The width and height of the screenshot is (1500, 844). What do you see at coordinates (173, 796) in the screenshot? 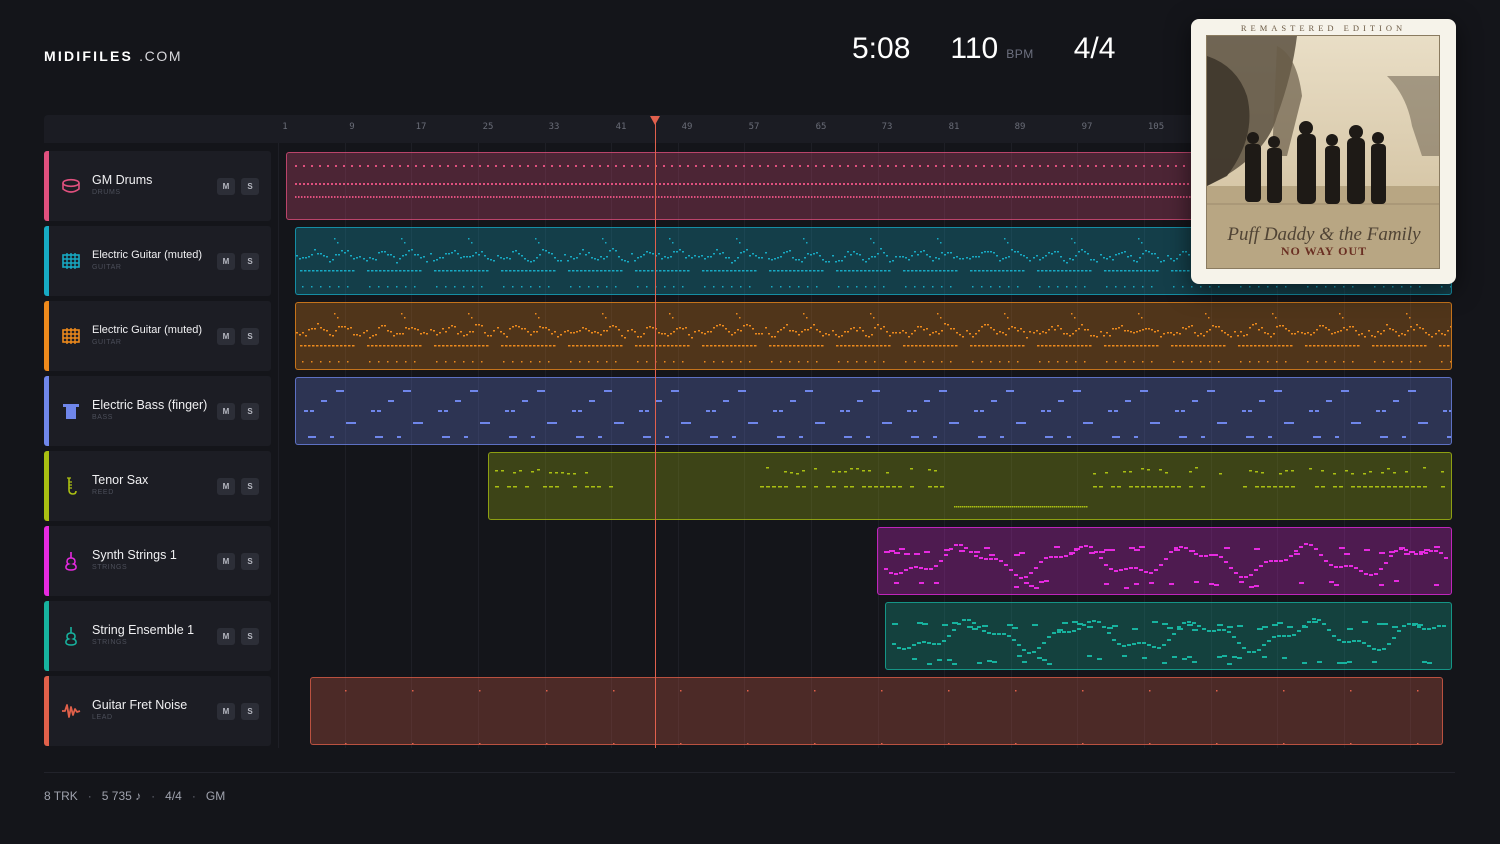
I see `footer-meter: 4/4` at bounding box center [173, 796].